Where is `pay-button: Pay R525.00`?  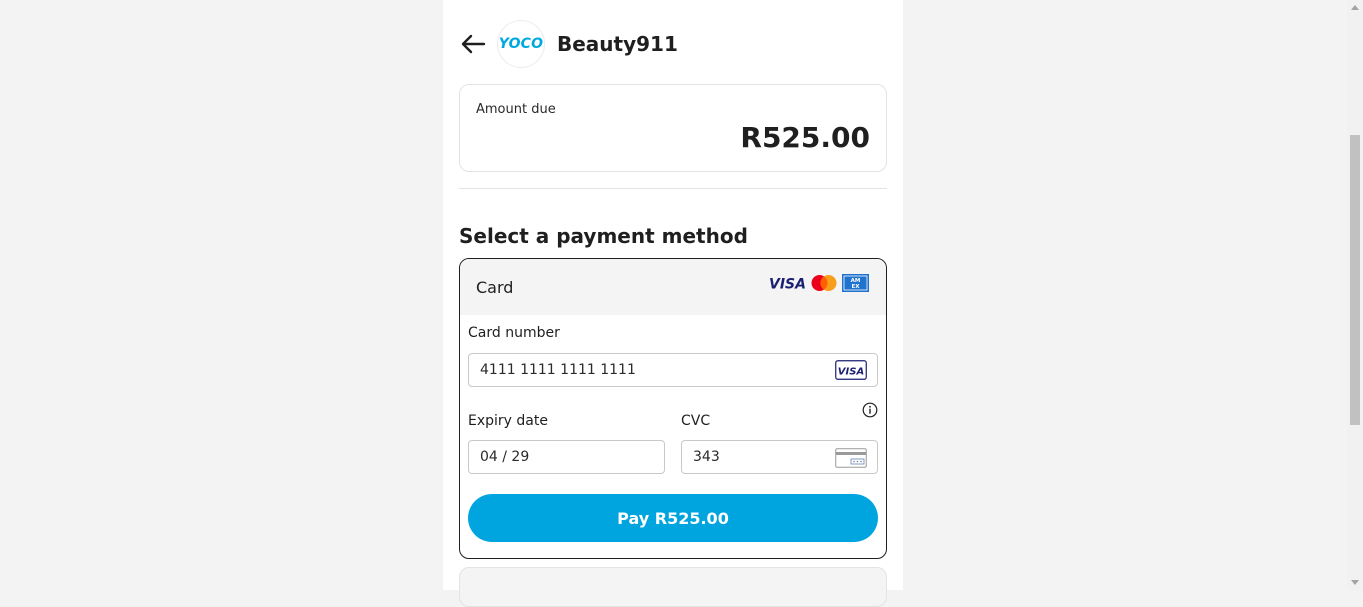 pay-button: Pay R525.00 is located at coordinates (673, 518).